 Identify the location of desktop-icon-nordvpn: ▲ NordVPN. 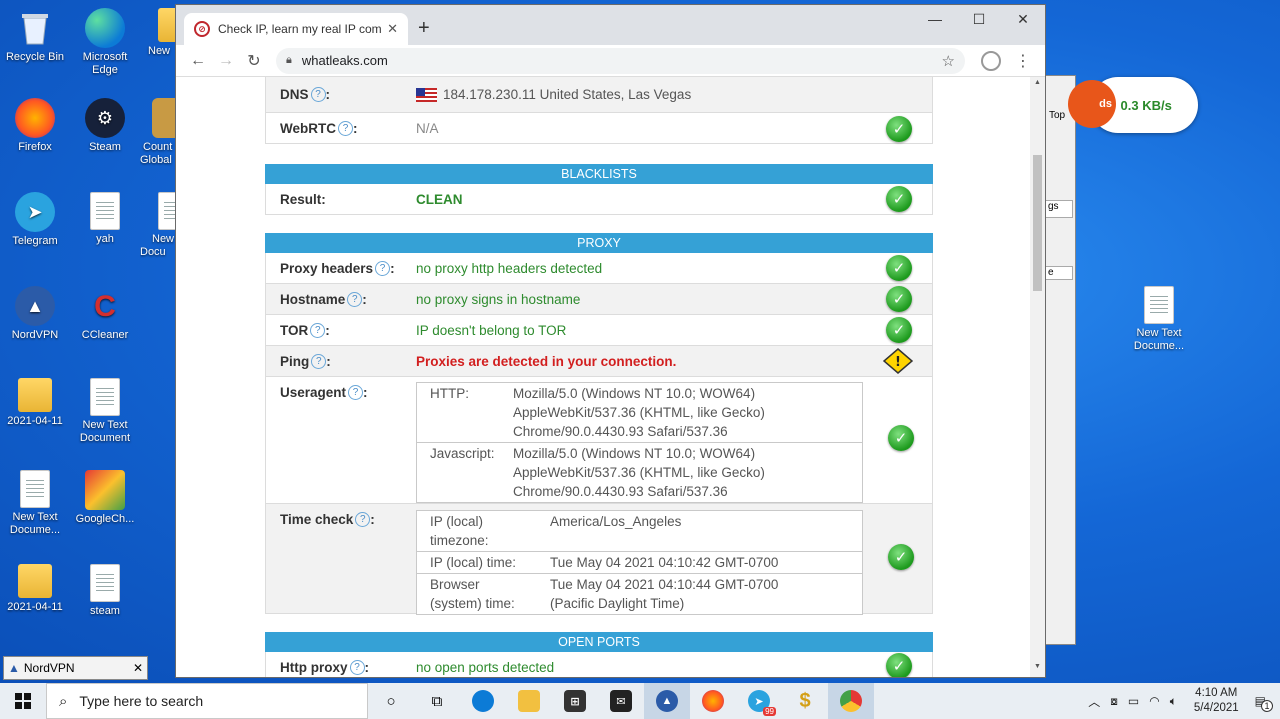
(35, 314).